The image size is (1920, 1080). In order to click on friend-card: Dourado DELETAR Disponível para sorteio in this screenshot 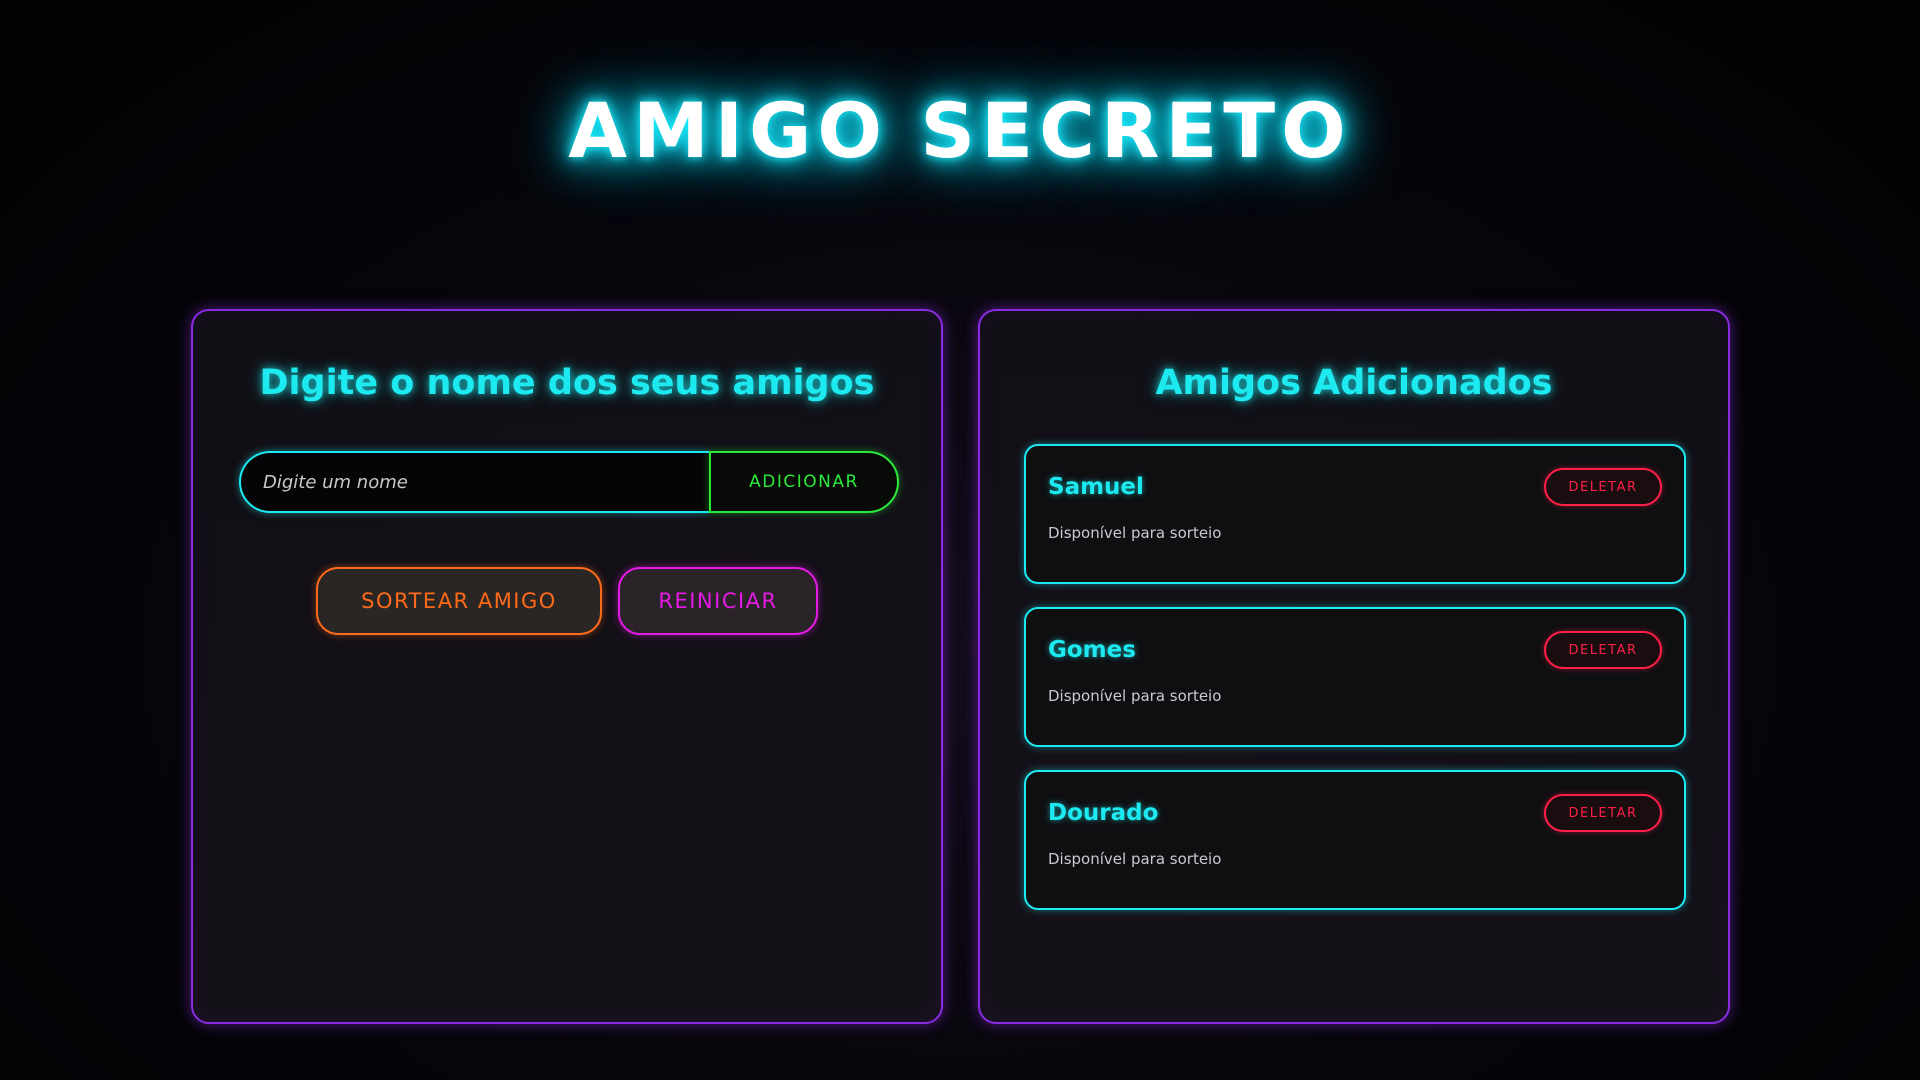, I will do `click(1355, 840)`.